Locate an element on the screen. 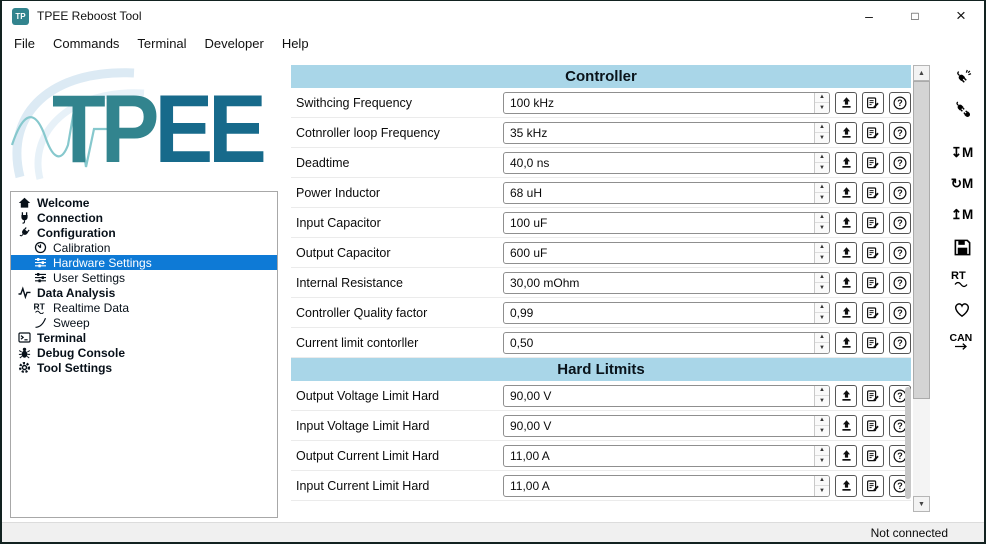 The height and width of the screenshot is (544, 986). inner-scrollbar-thumb is located at coordinates (908, 443).